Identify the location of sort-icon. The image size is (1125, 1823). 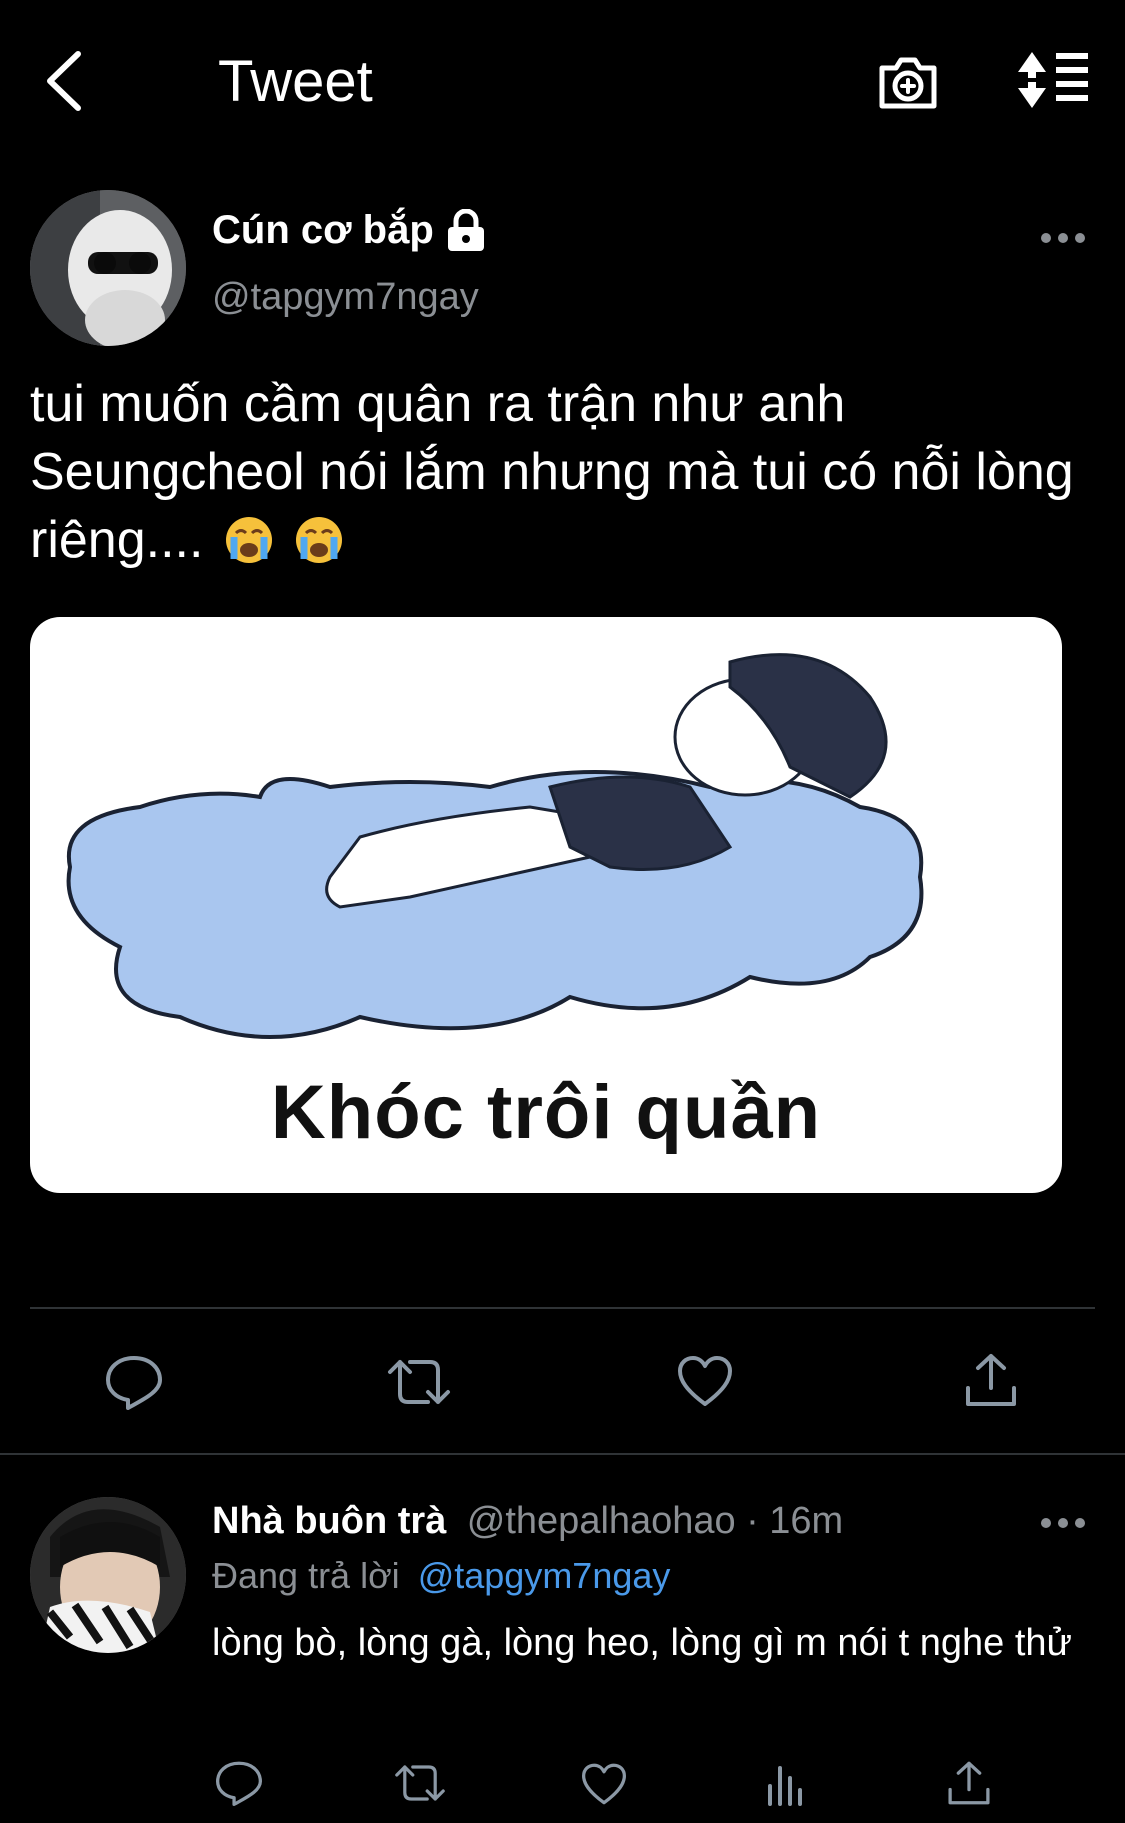
(1053, 80).